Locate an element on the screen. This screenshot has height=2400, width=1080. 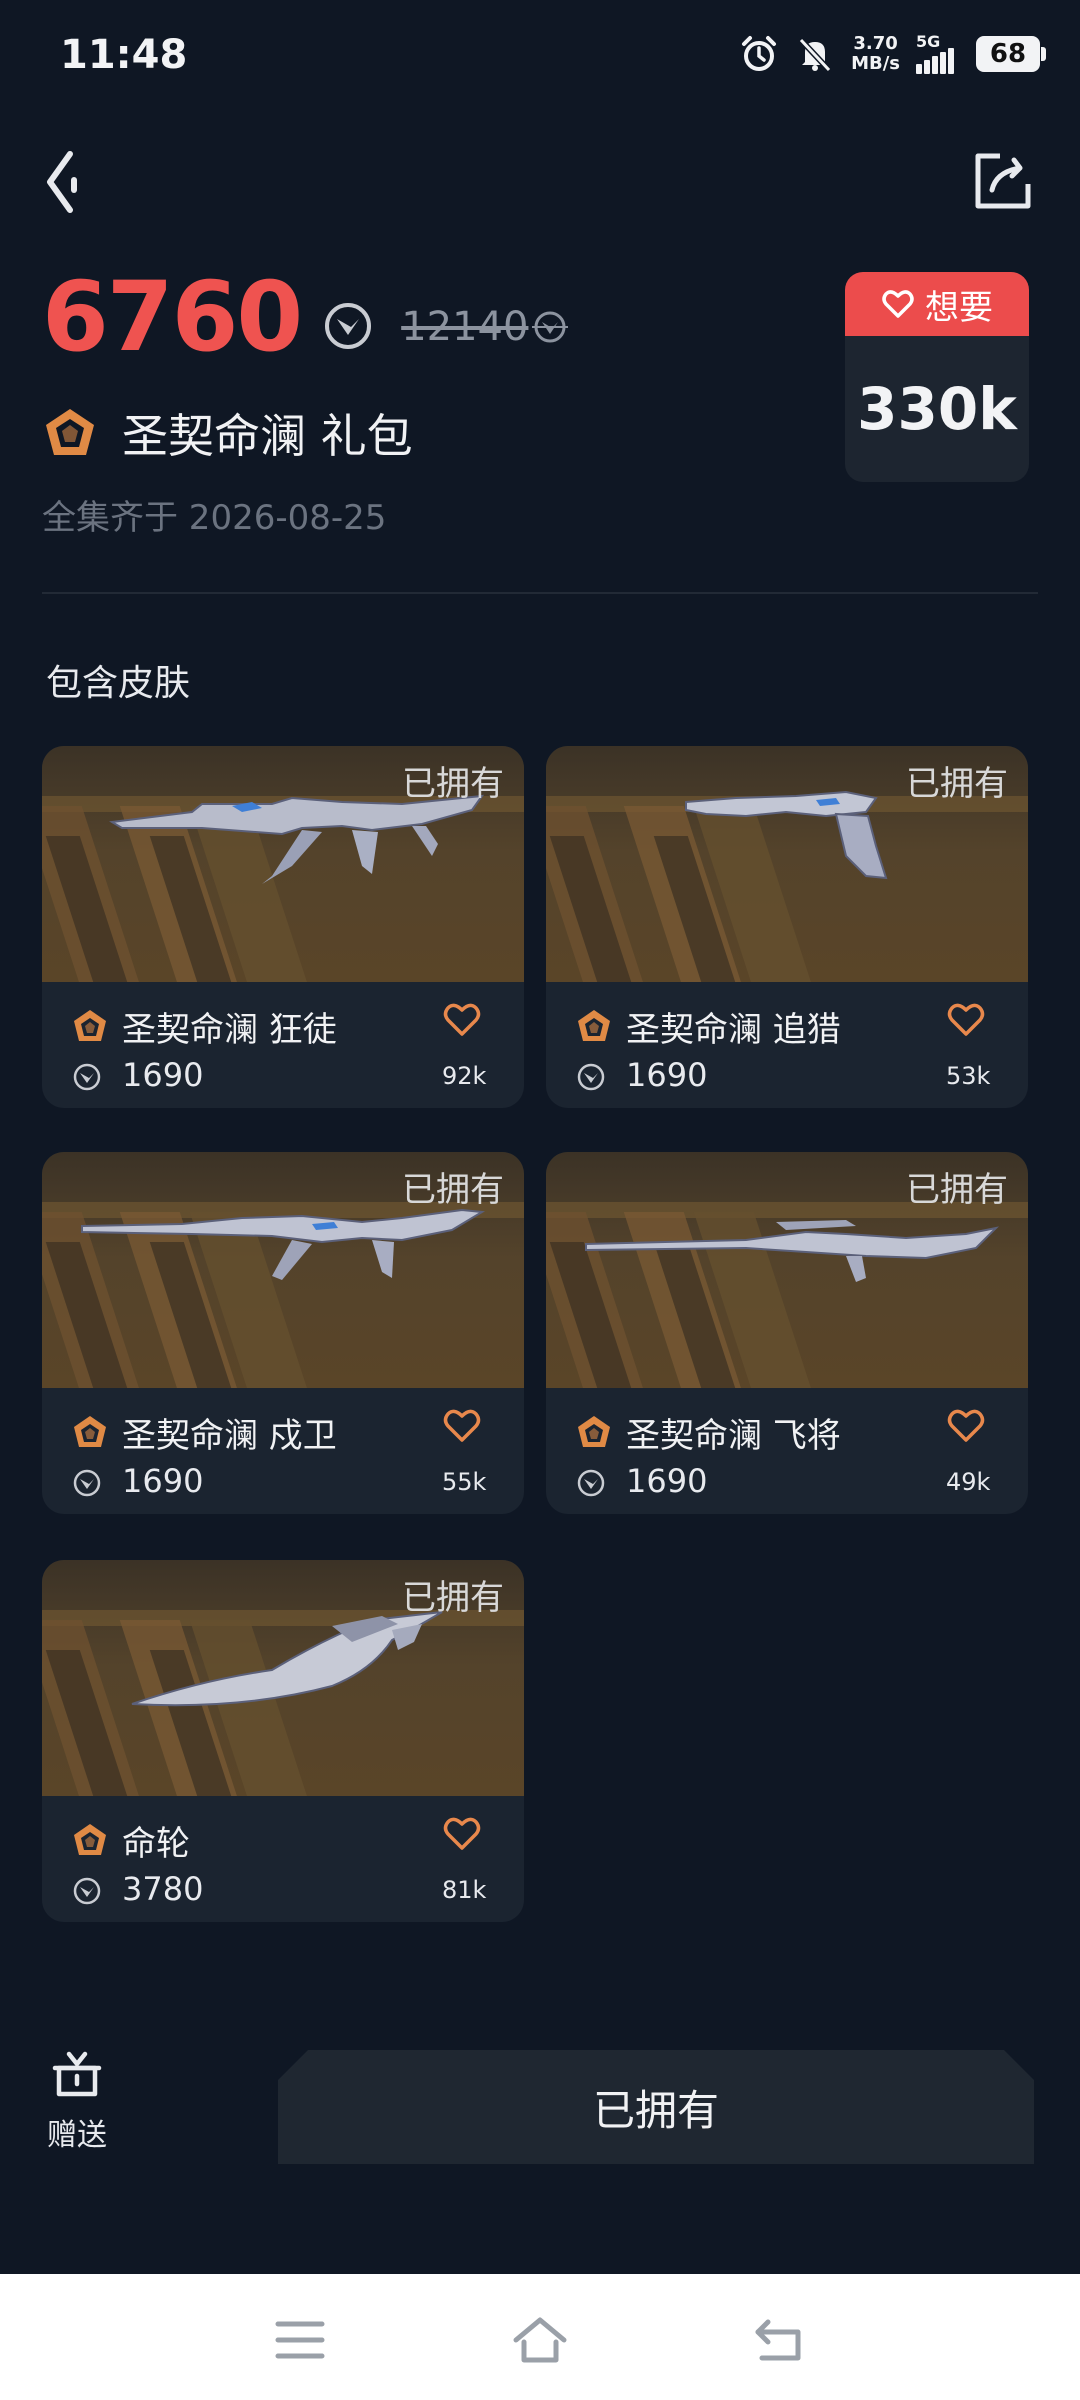
status-icons: 3.70 MB/s 5G 68 is located at coordinates (892, 53).